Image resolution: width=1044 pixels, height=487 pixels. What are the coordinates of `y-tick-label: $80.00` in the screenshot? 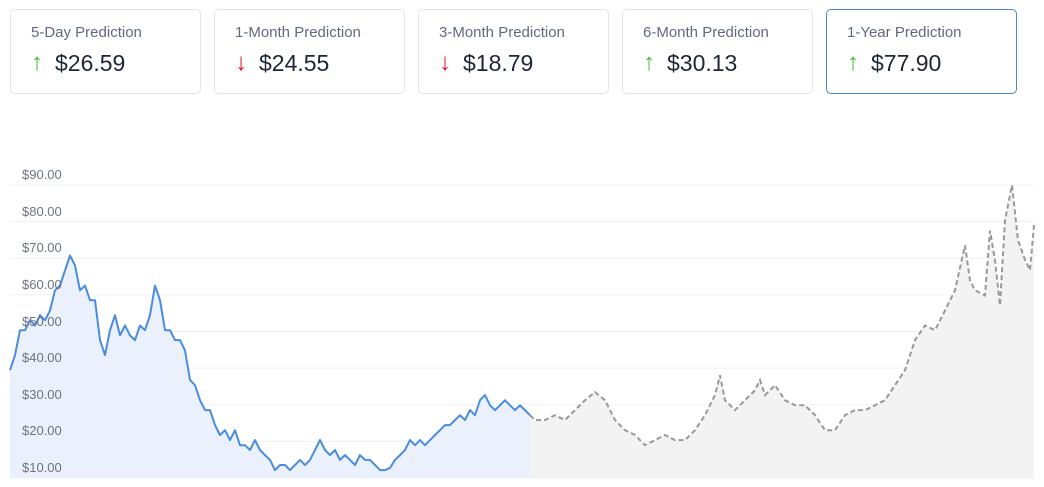 It's located at (42, 211).